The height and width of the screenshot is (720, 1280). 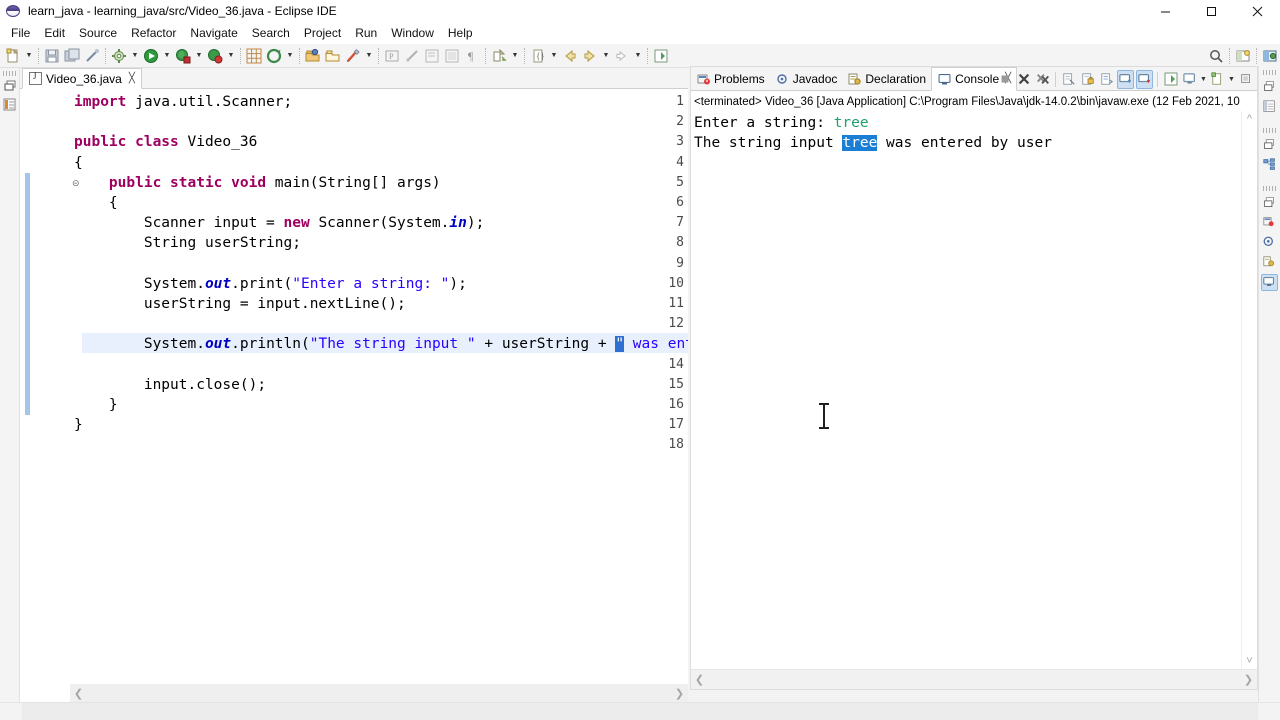 What do you see at coordinates (1170, 79) in the screenshot?
I see `pin-console-icon` at bounding box center [1170, 79].